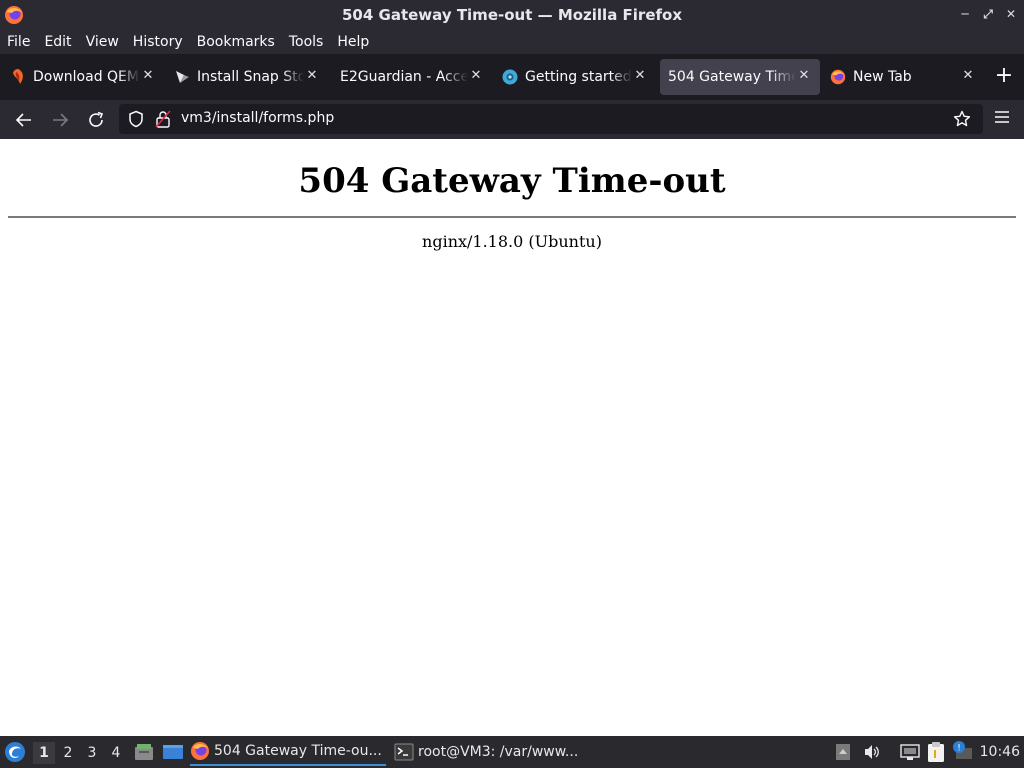  I want to click on menu-history: History, so click(158, 42).